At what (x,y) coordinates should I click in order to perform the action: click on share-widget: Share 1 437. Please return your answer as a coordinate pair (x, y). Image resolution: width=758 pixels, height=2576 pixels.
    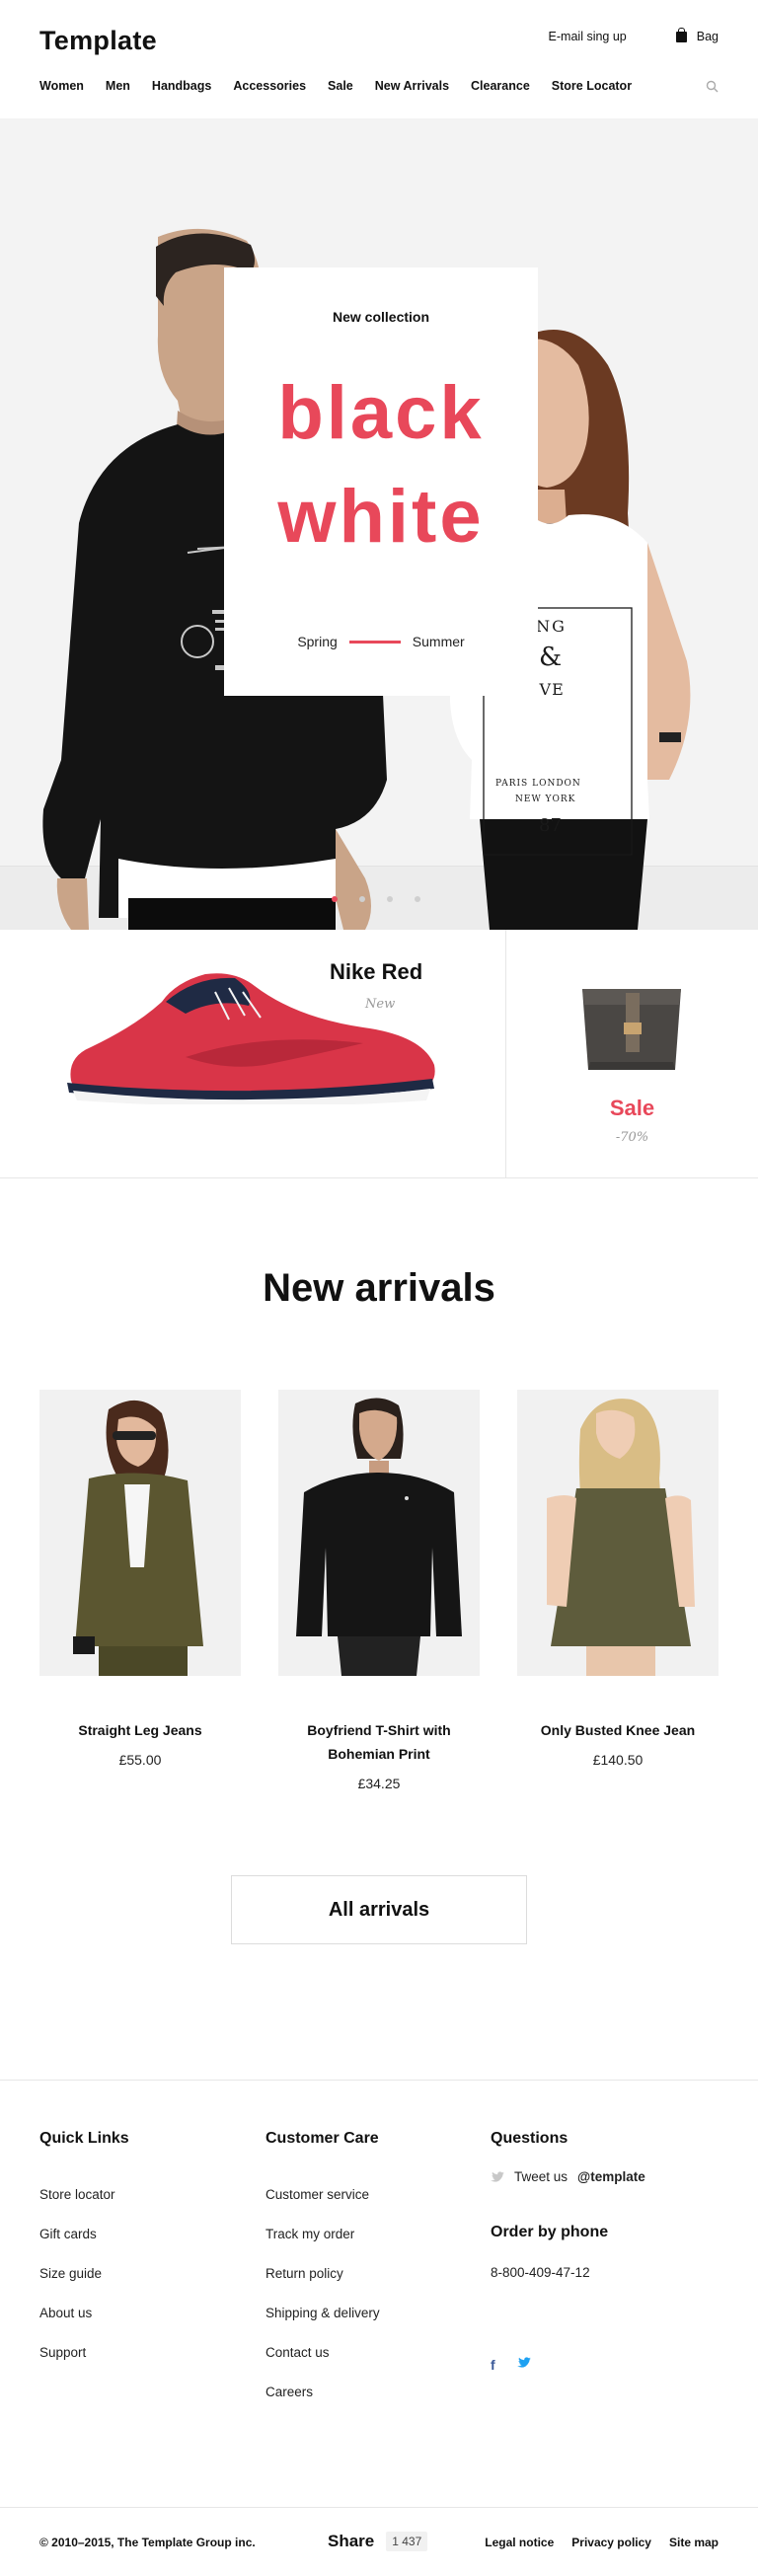
    Looking at the image, I should click on (378, 2541).